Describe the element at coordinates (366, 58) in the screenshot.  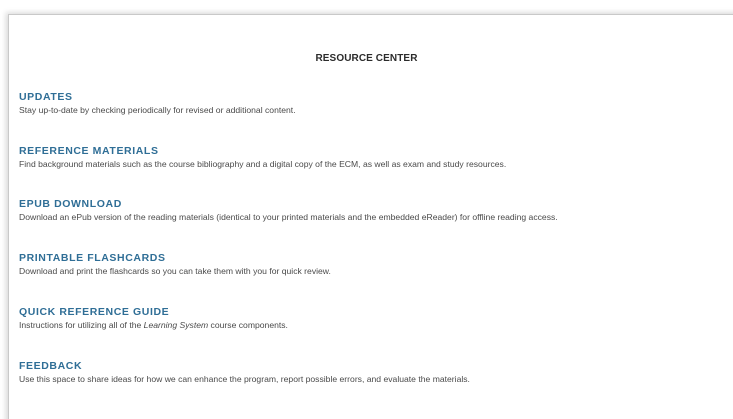
I see `page-title: RESOURCE CENTER` at that location.